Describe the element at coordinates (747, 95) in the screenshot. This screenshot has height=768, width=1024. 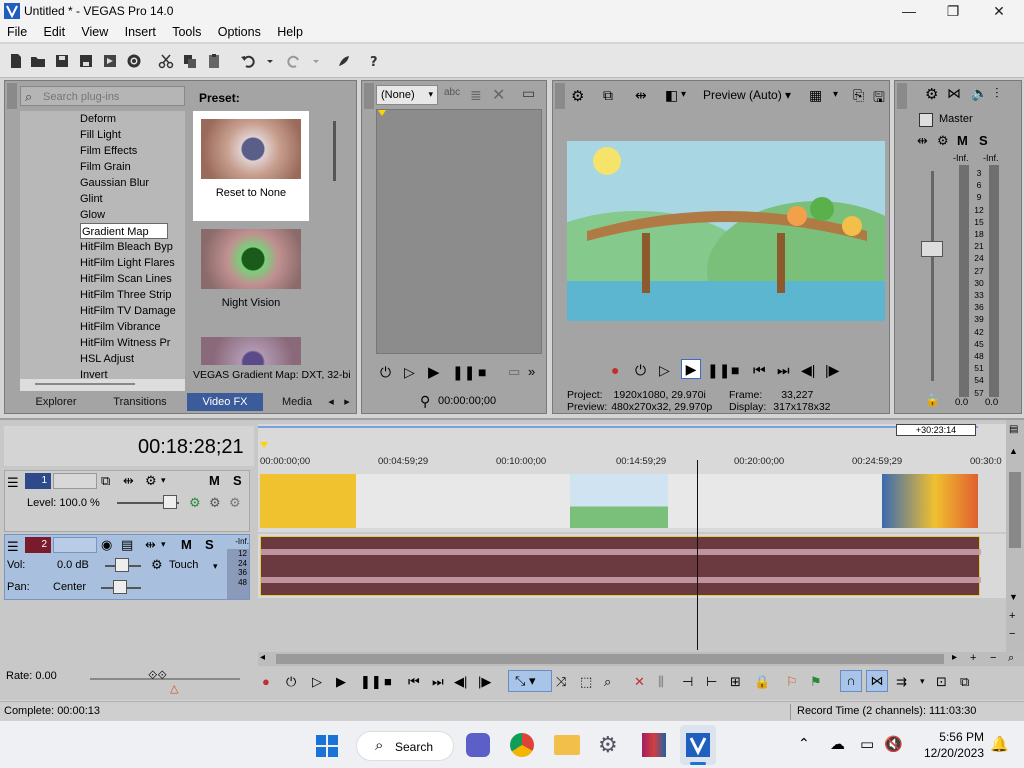
I see `preview-quality-dropdown: Preview (Auto) ▾` at that location.